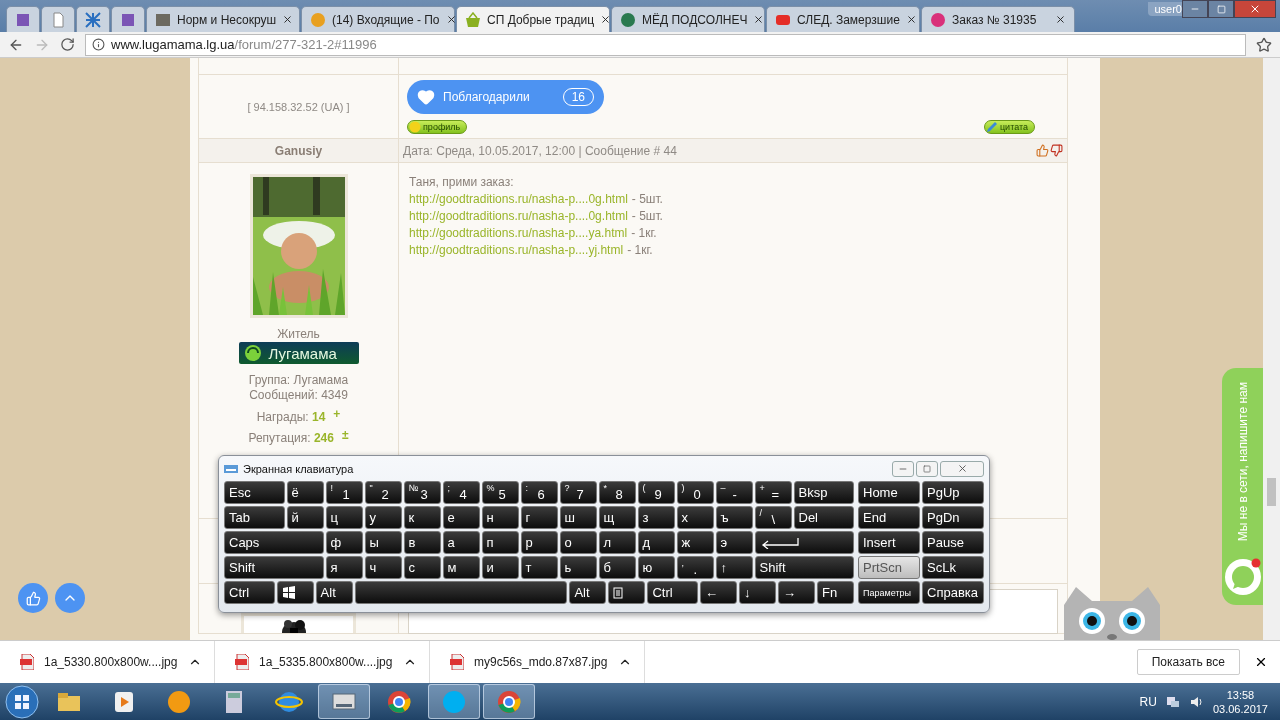 This screenshot has height=720, width=1280. What do you see at coordinates (298, 380) in the screenshot?
I see `user-group: Группа: Лугамама` at bounding box center [298, 380].